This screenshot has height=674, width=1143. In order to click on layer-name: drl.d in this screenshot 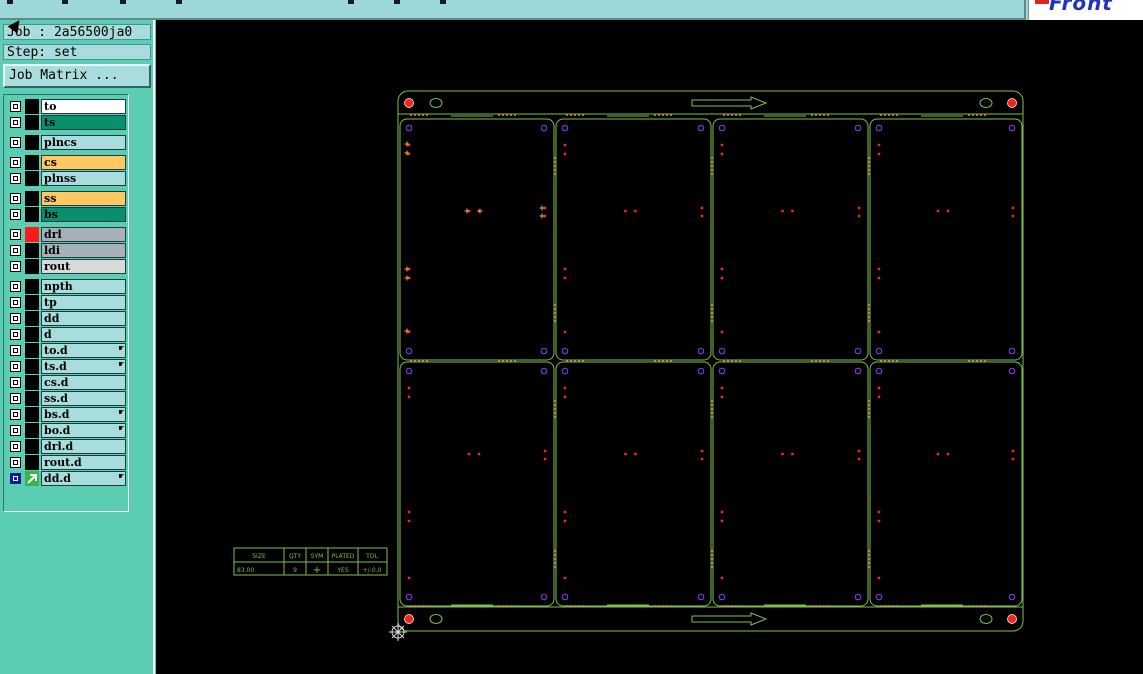, I will do `click(83, 446)`.